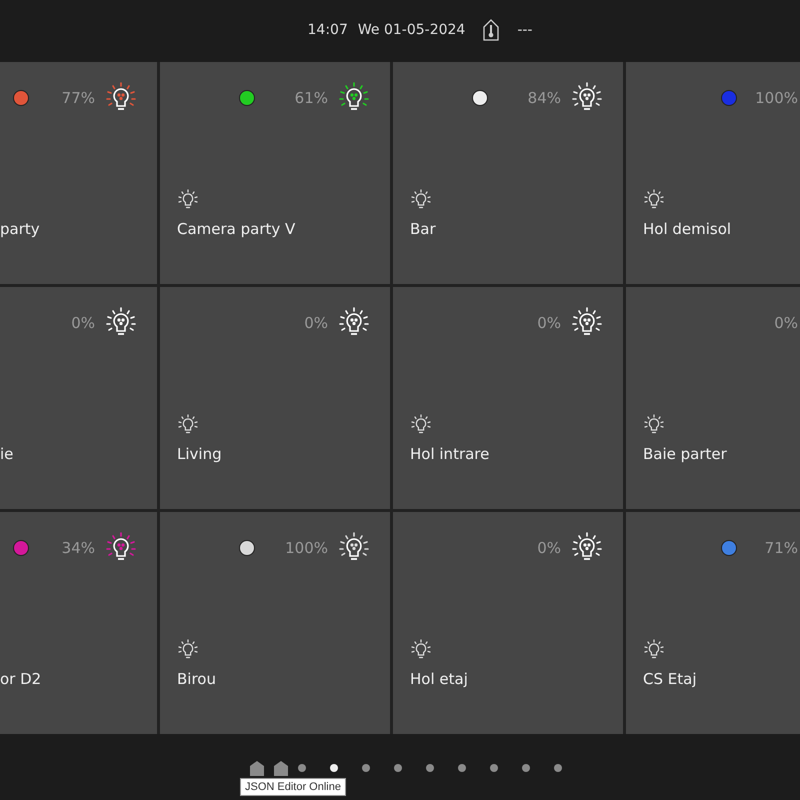 The image size is (800, 800). Describe the element at coordinates (197, 679) in the screenshot. I see `room-name: Birou` at that location.